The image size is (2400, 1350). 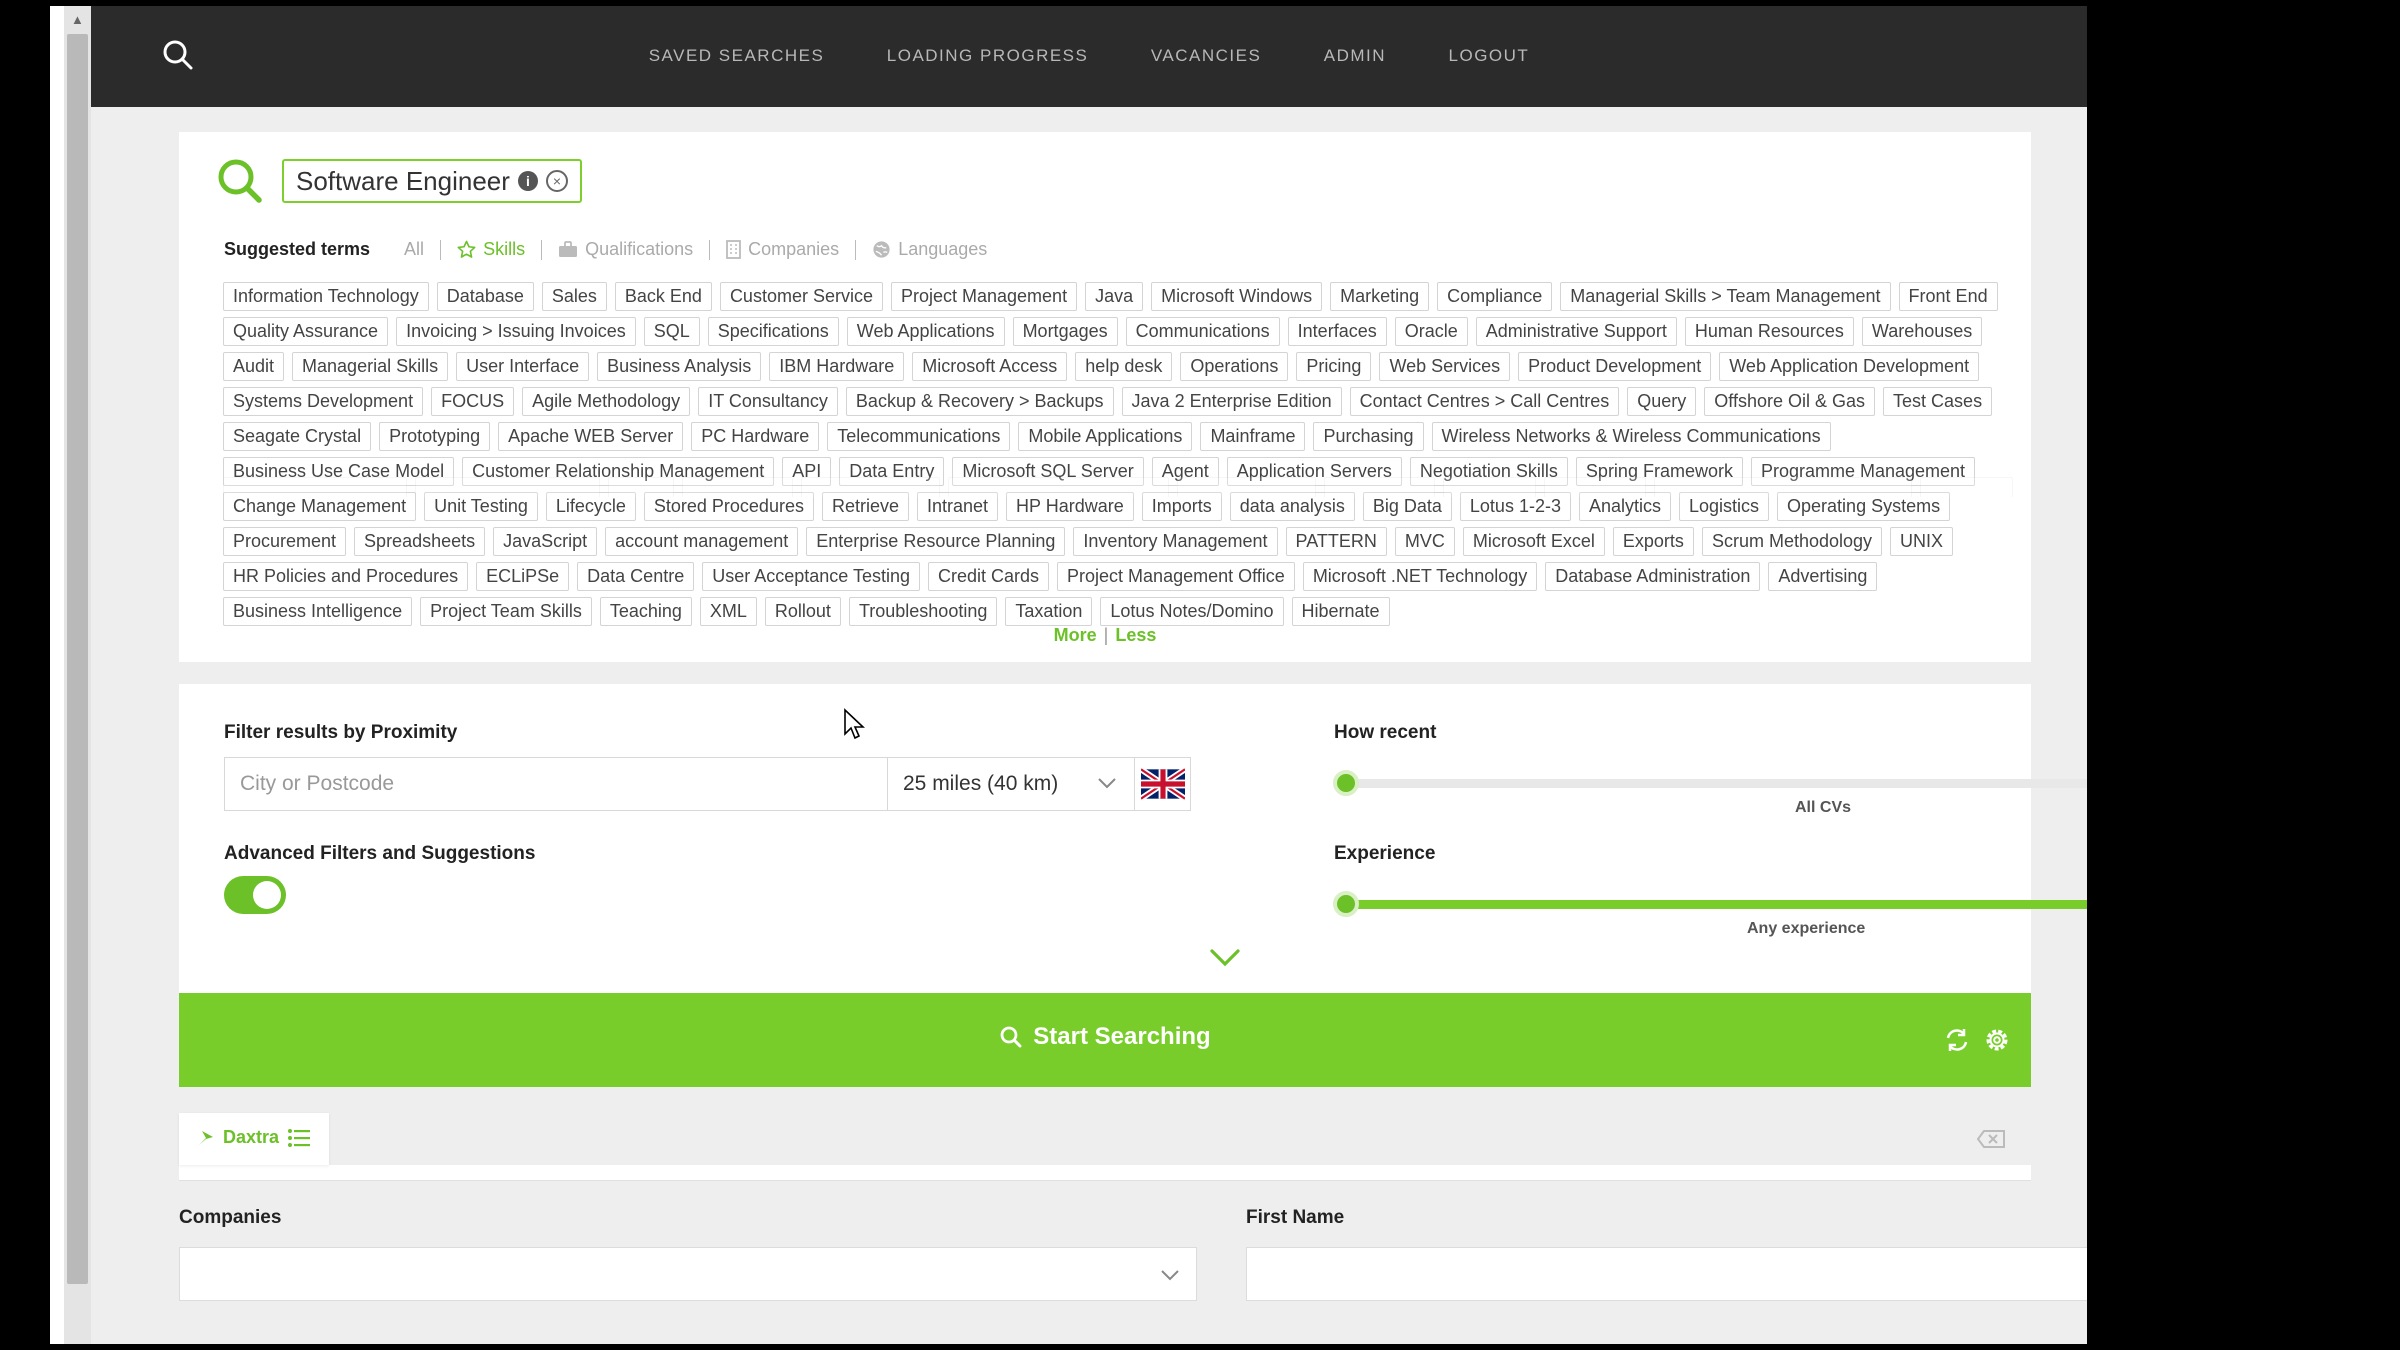 I want to click on suggested-tag: Audit, so click(x=254, y=366).